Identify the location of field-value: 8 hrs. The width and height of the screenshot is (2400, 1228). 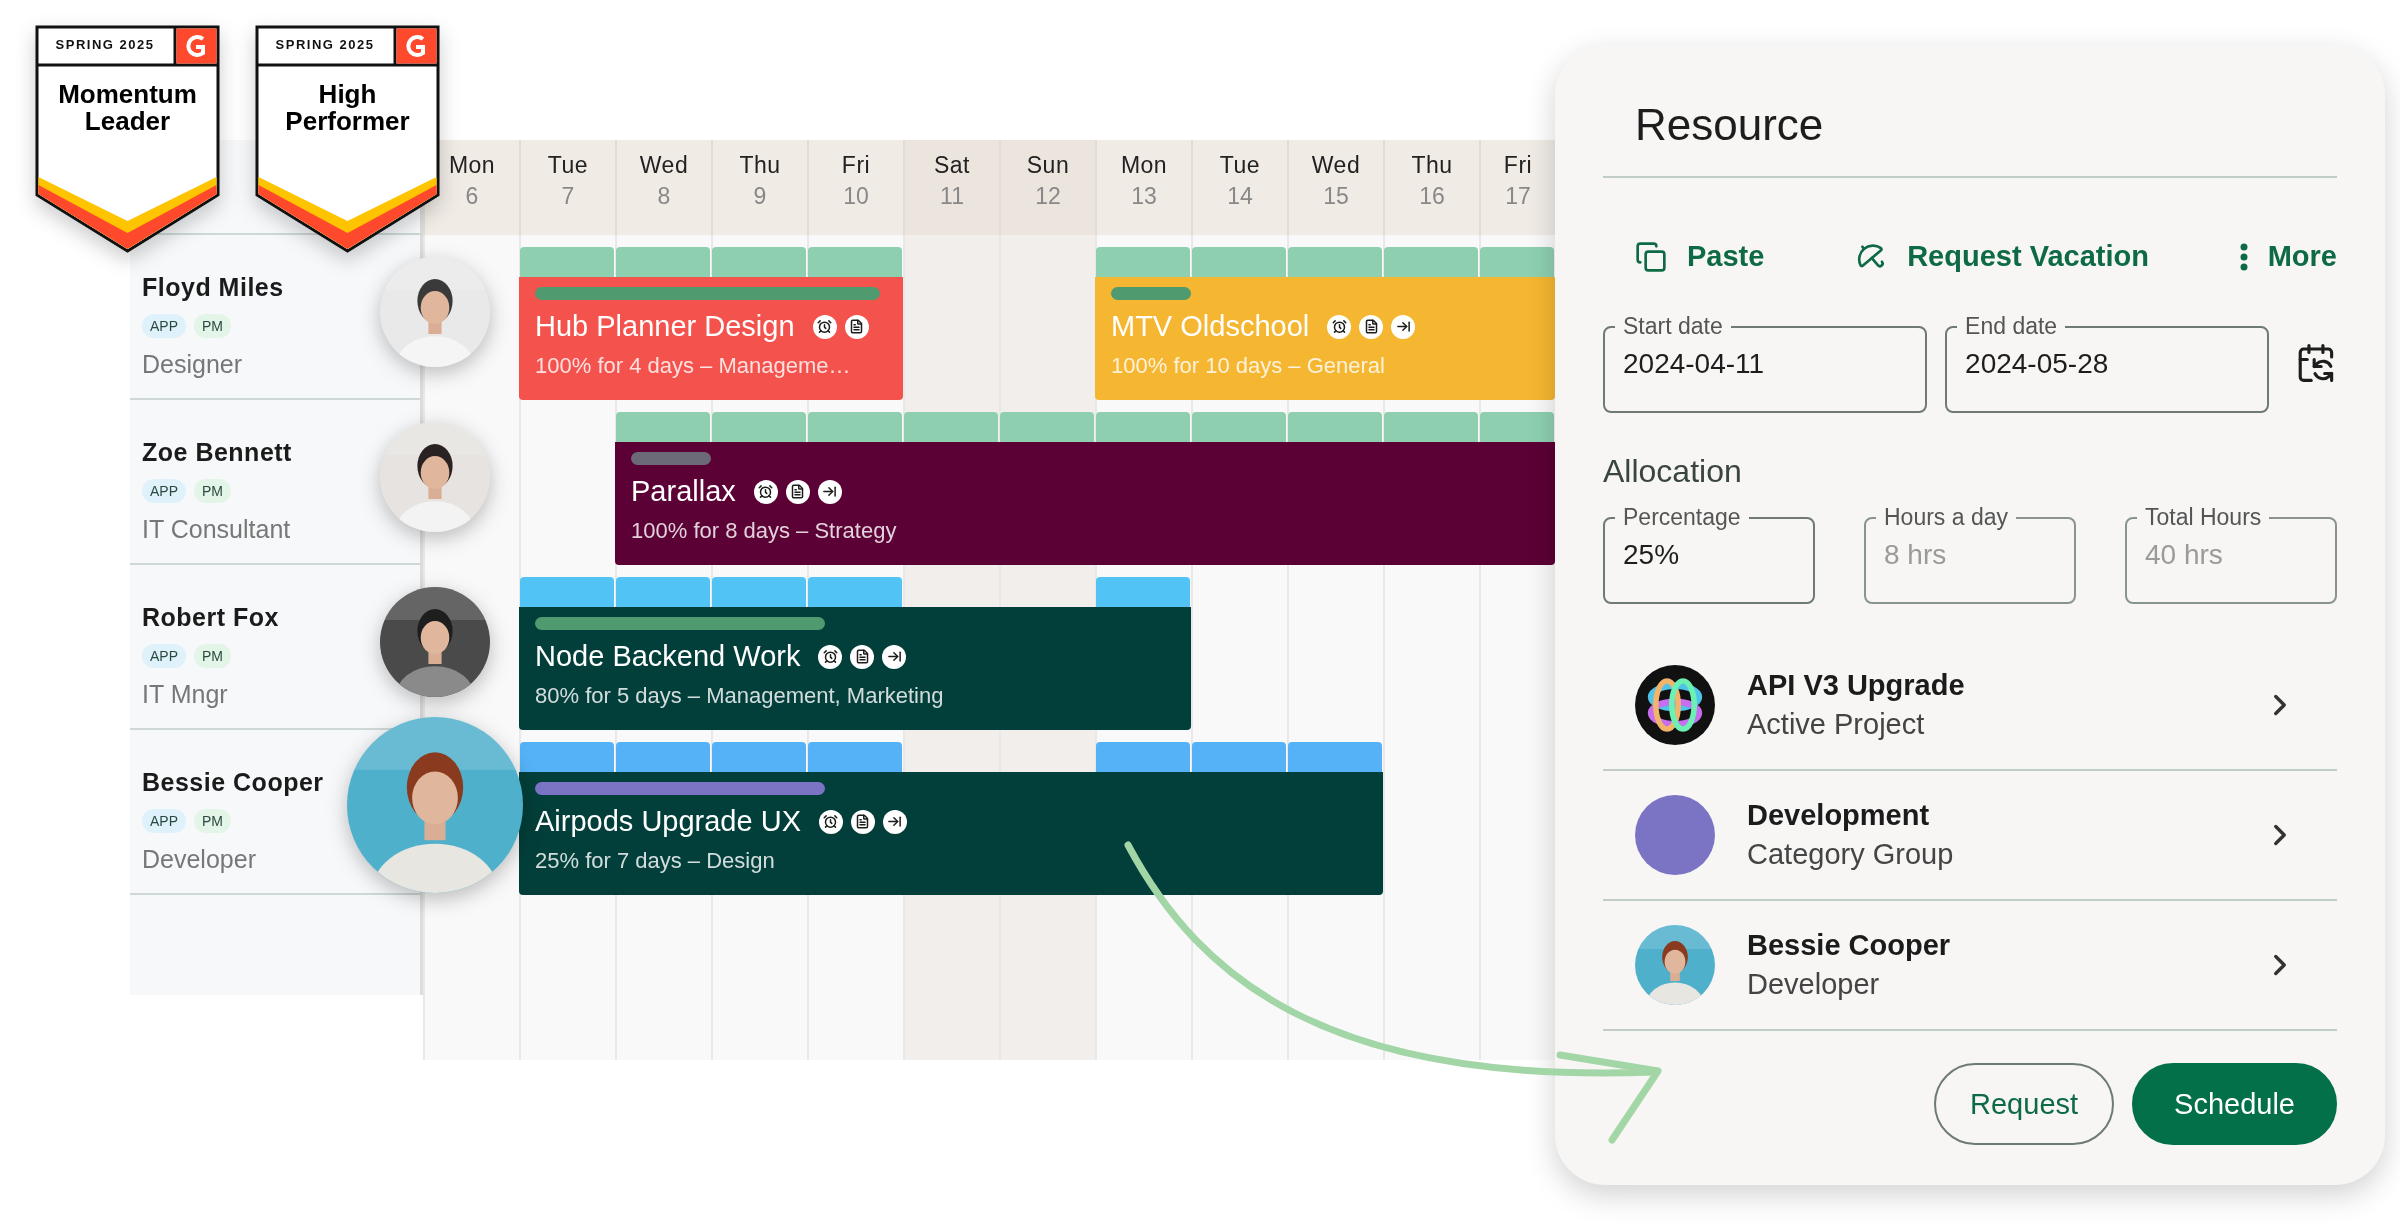
(1915, 554).